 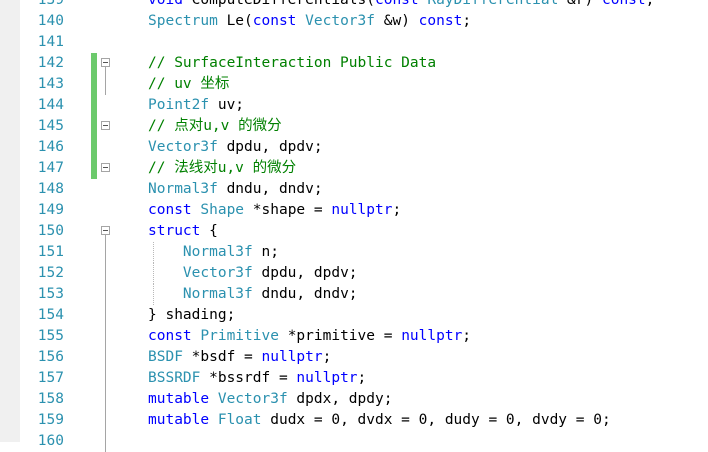 What do you see at coordinates (354, 42) in the screenshot?
I see `code-line: 141` at bounding box center [354, 42].